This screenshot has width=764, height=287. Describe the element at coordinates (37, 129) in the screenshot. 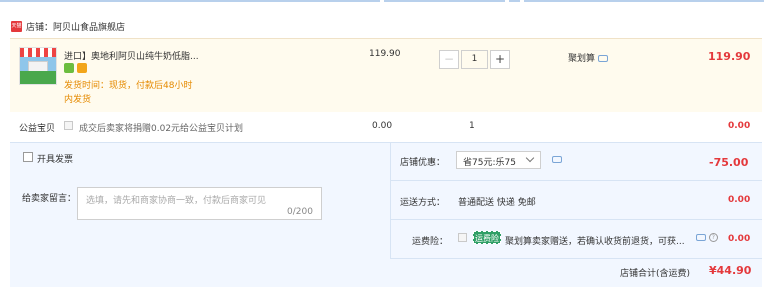

I see `charity-label: 公益宝贝` at that location.